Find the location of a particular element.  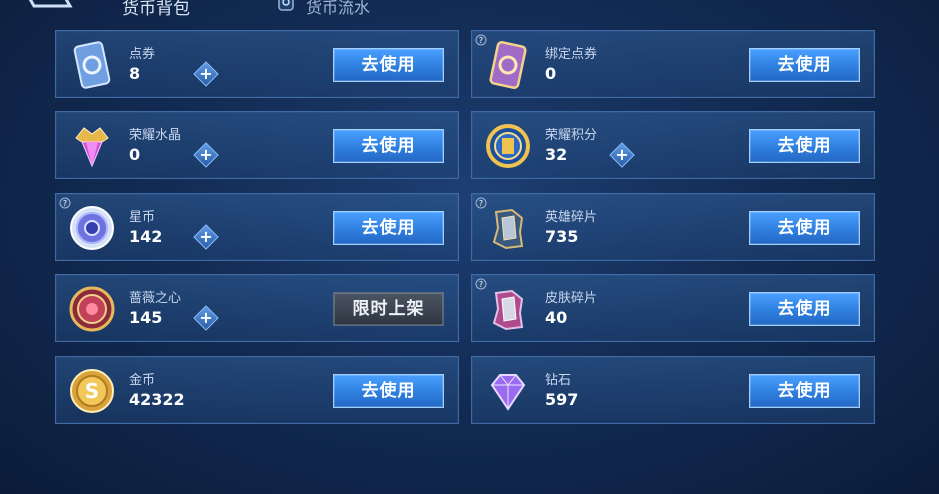

currency-card-diamond: 钻石 597 去使用 is located at coordinates (673, 390).